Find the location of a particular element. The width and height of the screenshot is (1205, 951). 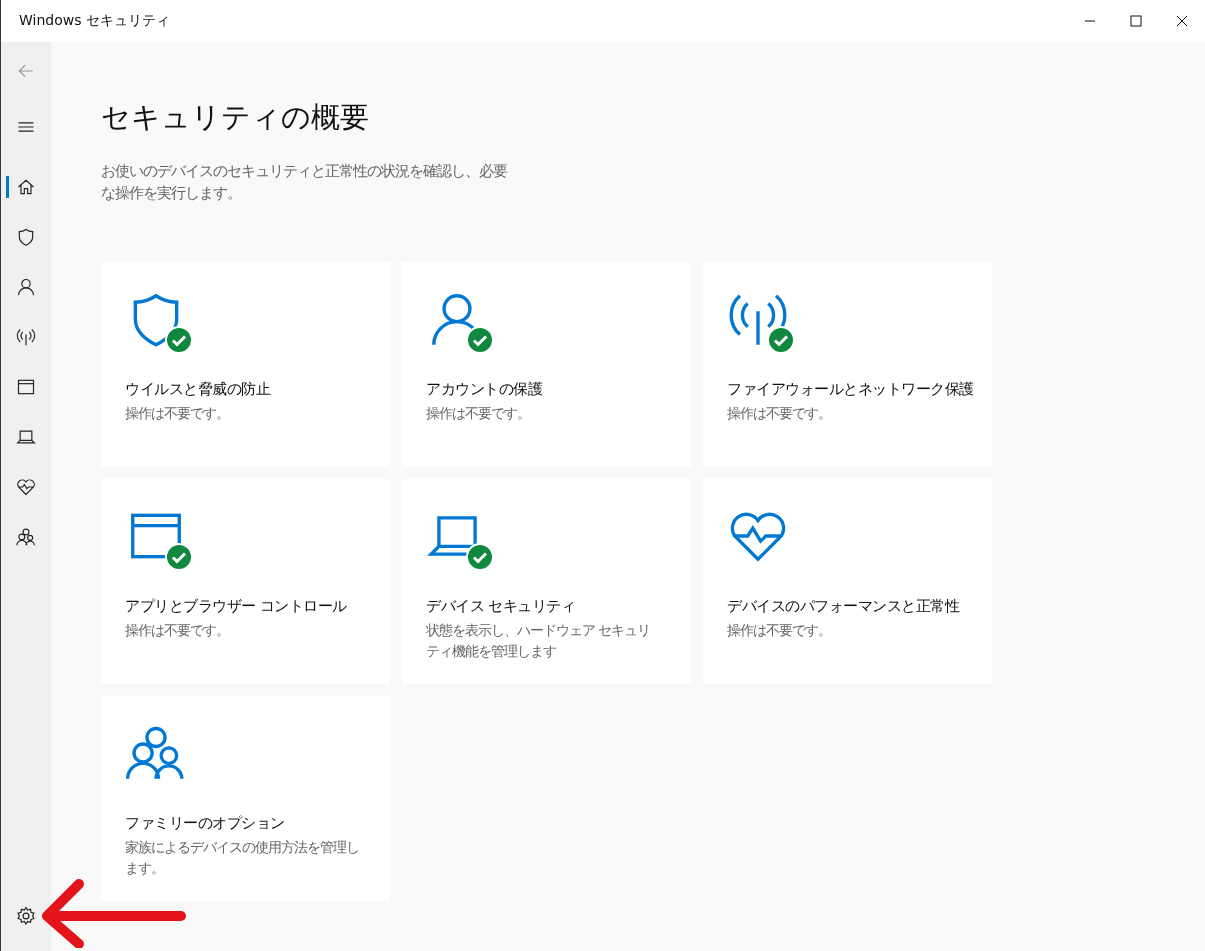

maximize-icon is located at coordinates (1136, 21).